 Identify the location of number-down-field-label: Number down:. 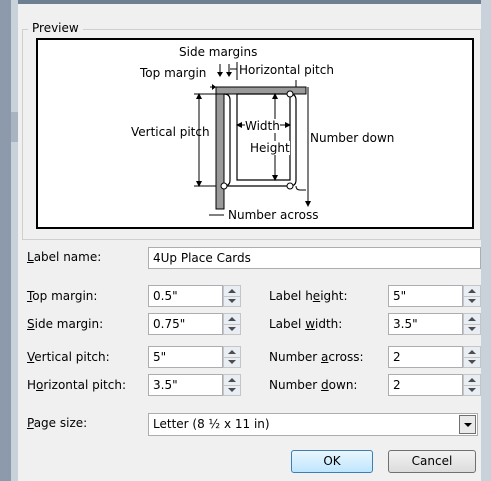
(313, 385).